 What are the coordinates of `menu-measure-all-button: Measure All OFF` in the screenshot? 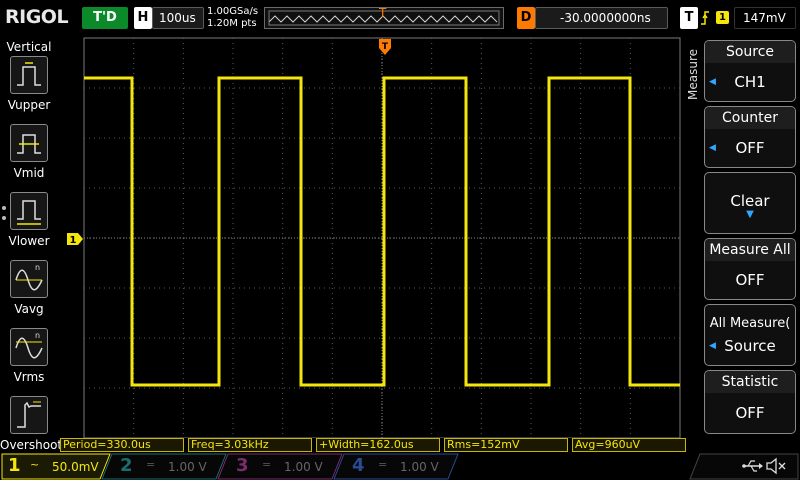 It's located at (750, 269).